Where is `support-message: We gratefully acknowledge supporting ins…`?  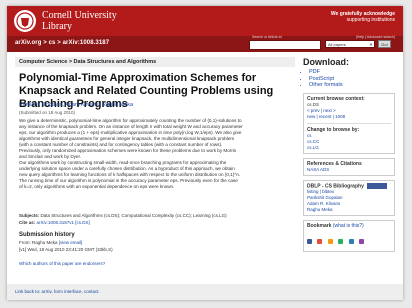
support-message: We gratefully acknowledge supporting ins… is located at coordinates (362, 17).